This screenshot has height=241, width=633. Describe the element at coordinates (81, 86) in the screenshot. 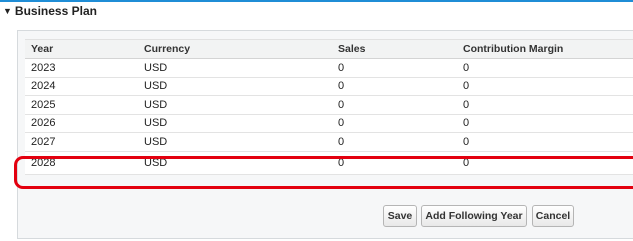

I see `cell-year: 2024` at that location.